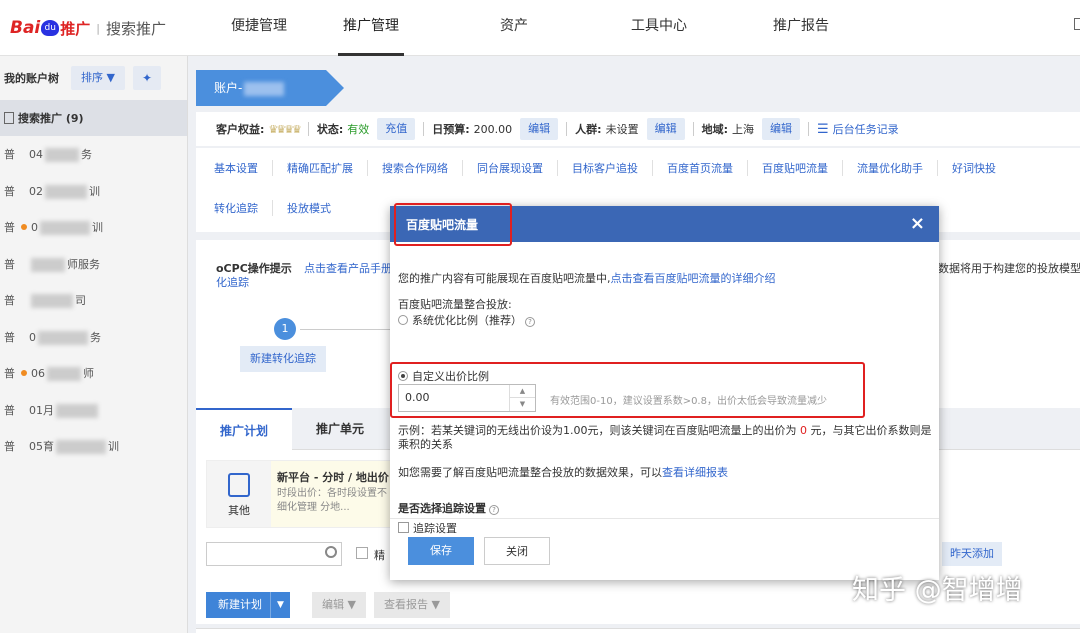  Describe the element at coordinates (517, 551) in the screenshot. I see `cancel-button: 关闭` at that location.